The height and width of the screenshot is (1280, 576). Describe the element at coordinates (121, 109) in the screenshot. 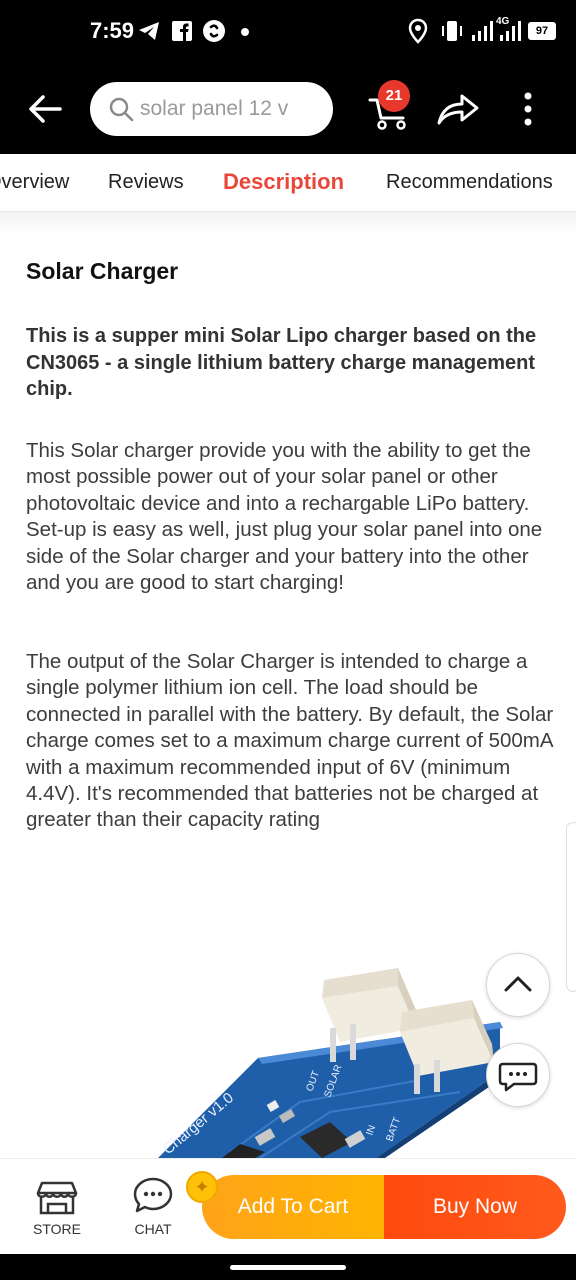

I see `search-icon` at that location.